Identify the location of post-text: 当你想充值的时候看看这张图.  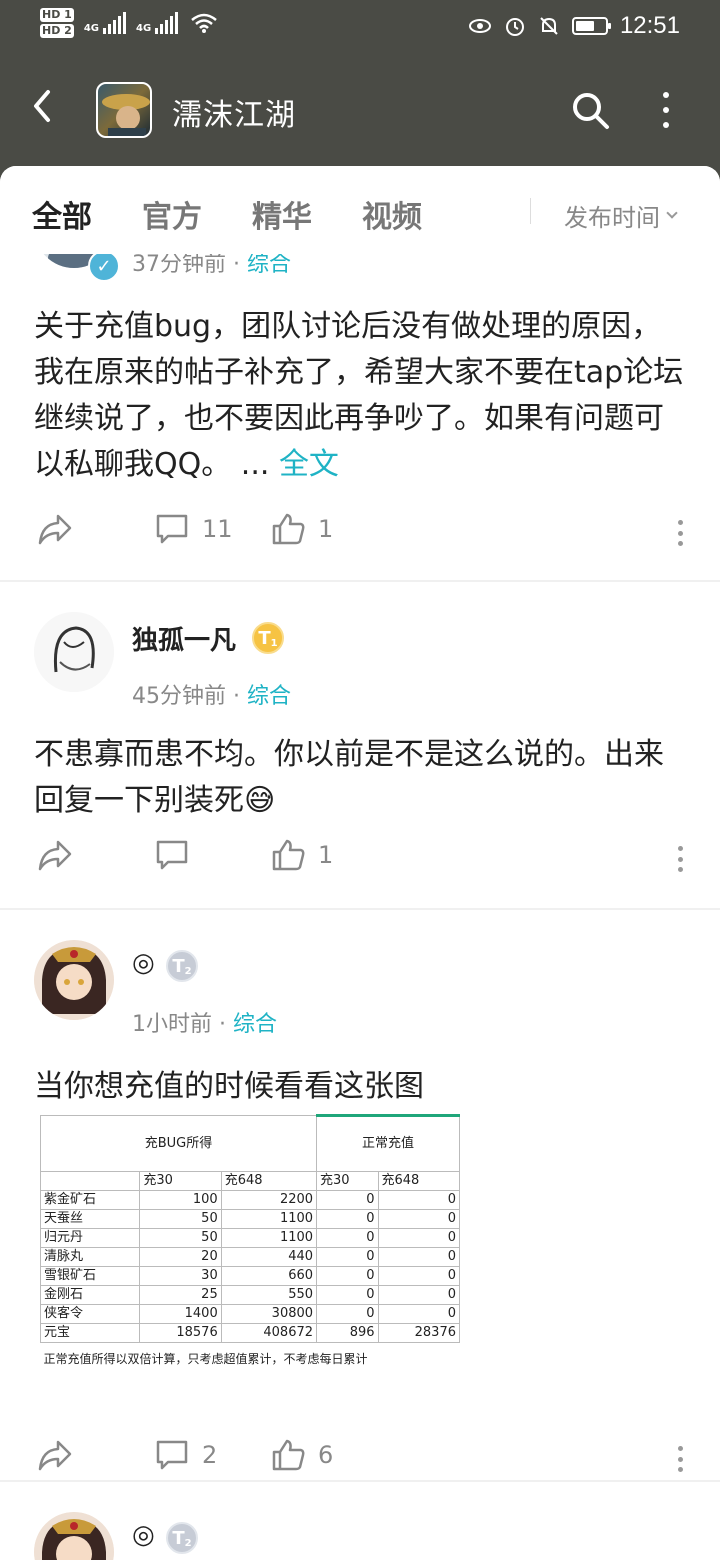
(229, 1086).